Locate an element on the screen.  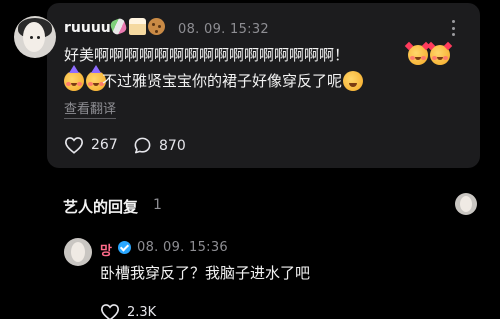
comment-count: 870 is located at coordinates (172, 145).